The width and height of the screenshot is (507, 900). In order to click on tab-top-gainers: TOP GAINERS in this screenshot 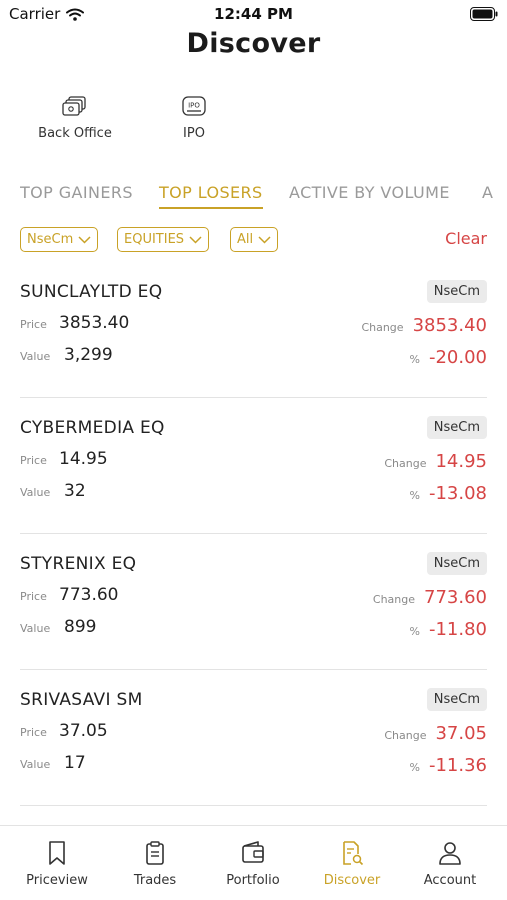, I will do `click(76, 192)`.